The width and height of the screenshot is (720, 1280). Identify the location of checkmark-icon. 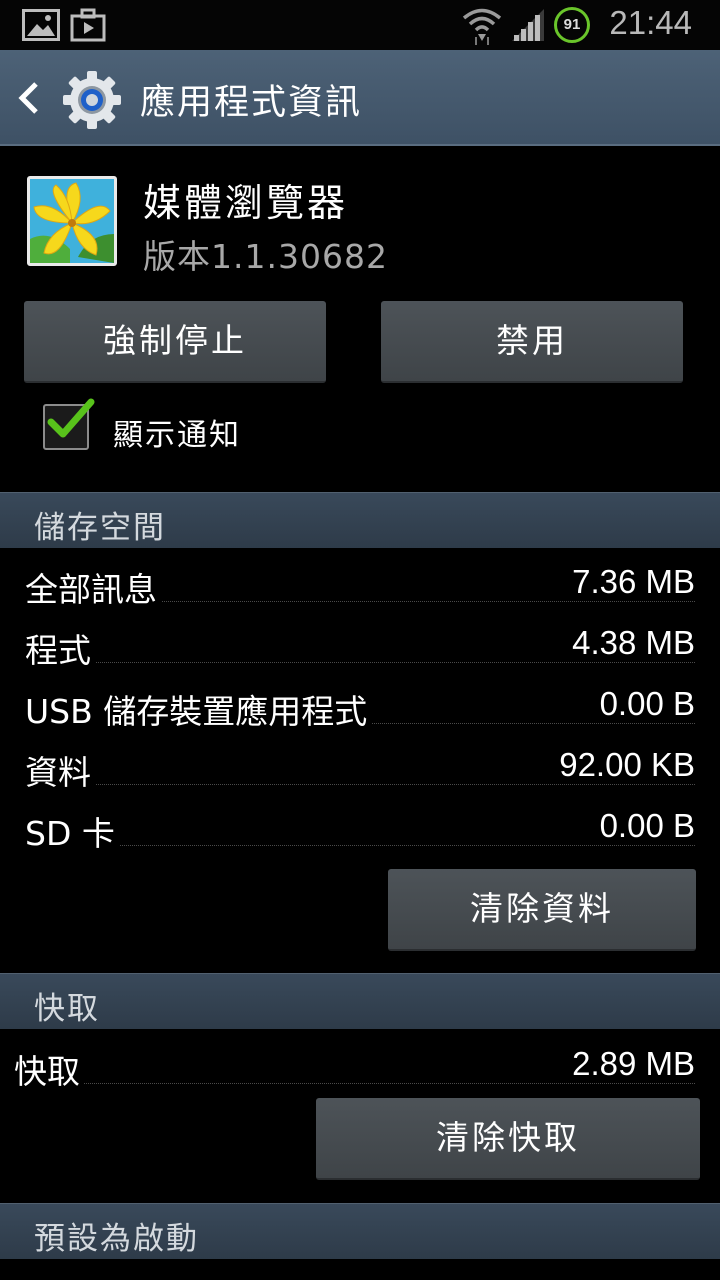
(71, 418).